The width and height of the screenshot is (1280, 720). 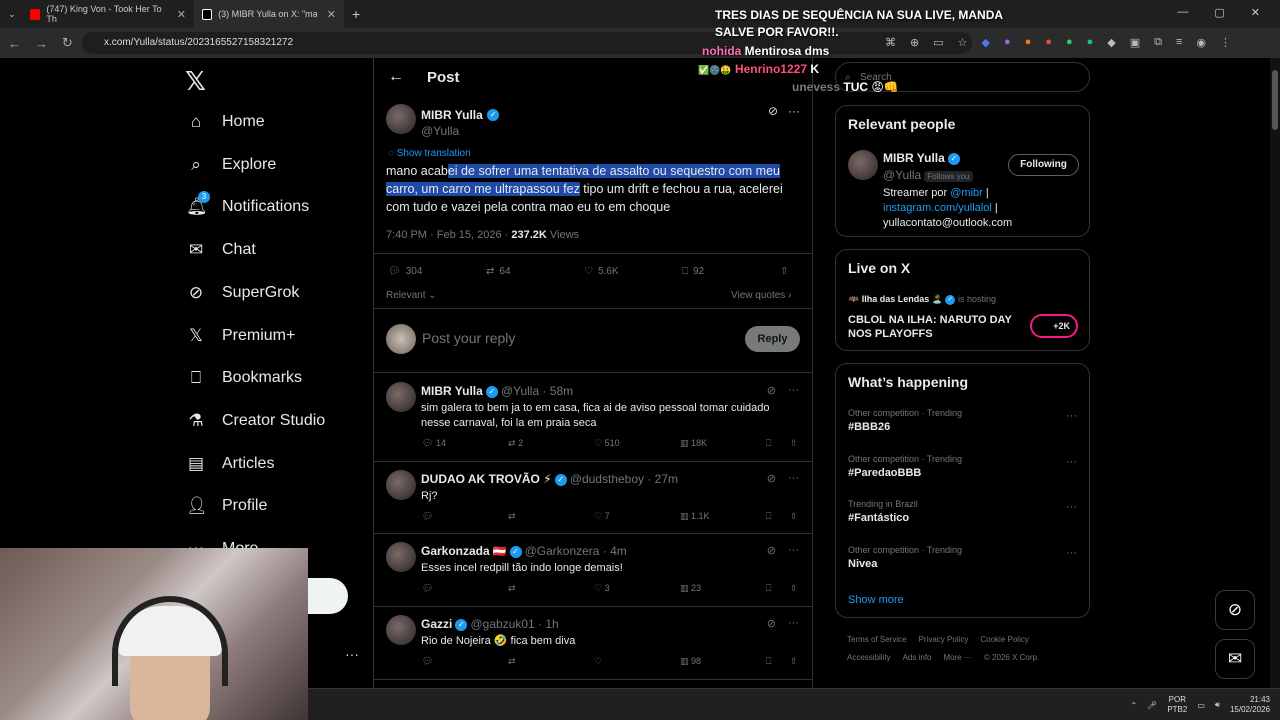 I want to click on network-icon: ▭, so click(x=1201, y=705).